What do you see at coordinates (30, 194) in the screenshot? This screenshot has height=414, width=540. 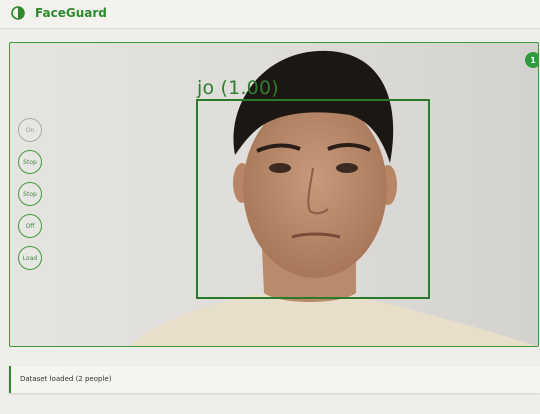 I see `stop-button-secondary: Stop` at bounding box center [30, 194].